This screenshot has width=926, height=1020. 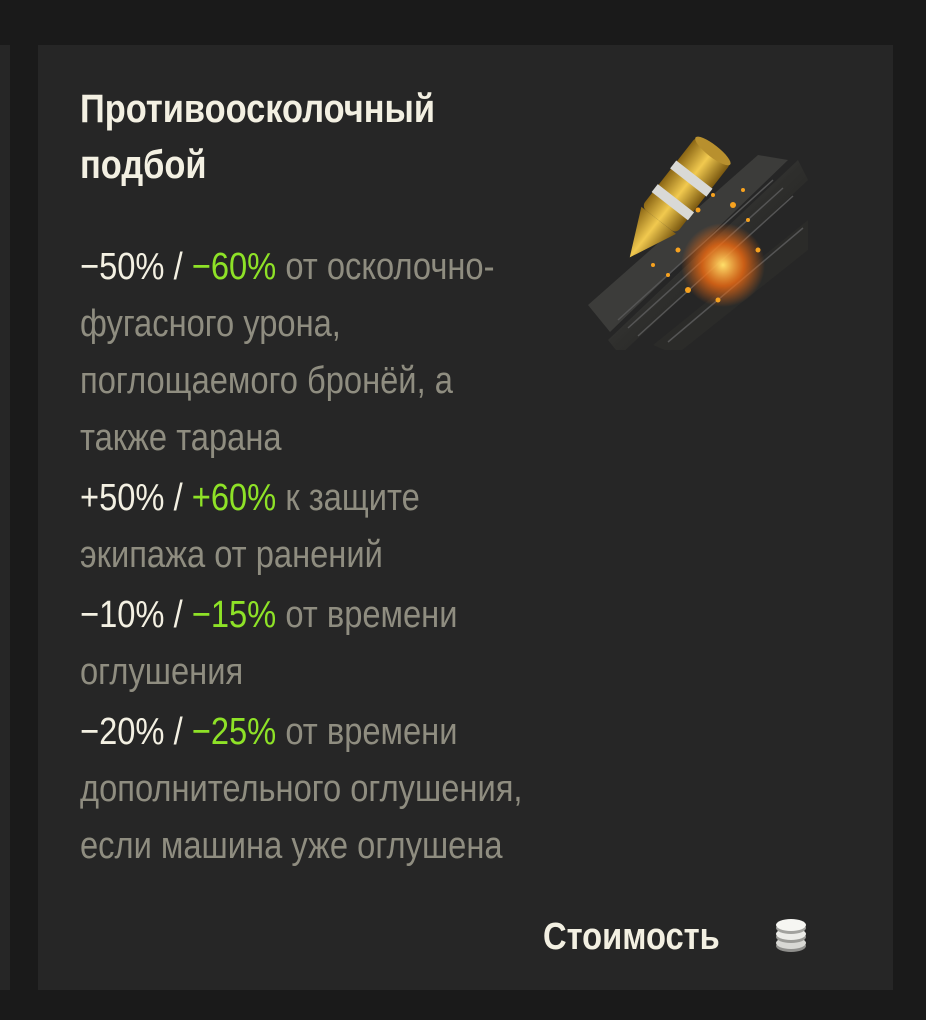 What do you see at coordinates (258, 137) in the screenshot?
I see `equipment-title: Противоосколочный подбой` at bounding box center [258, 137].